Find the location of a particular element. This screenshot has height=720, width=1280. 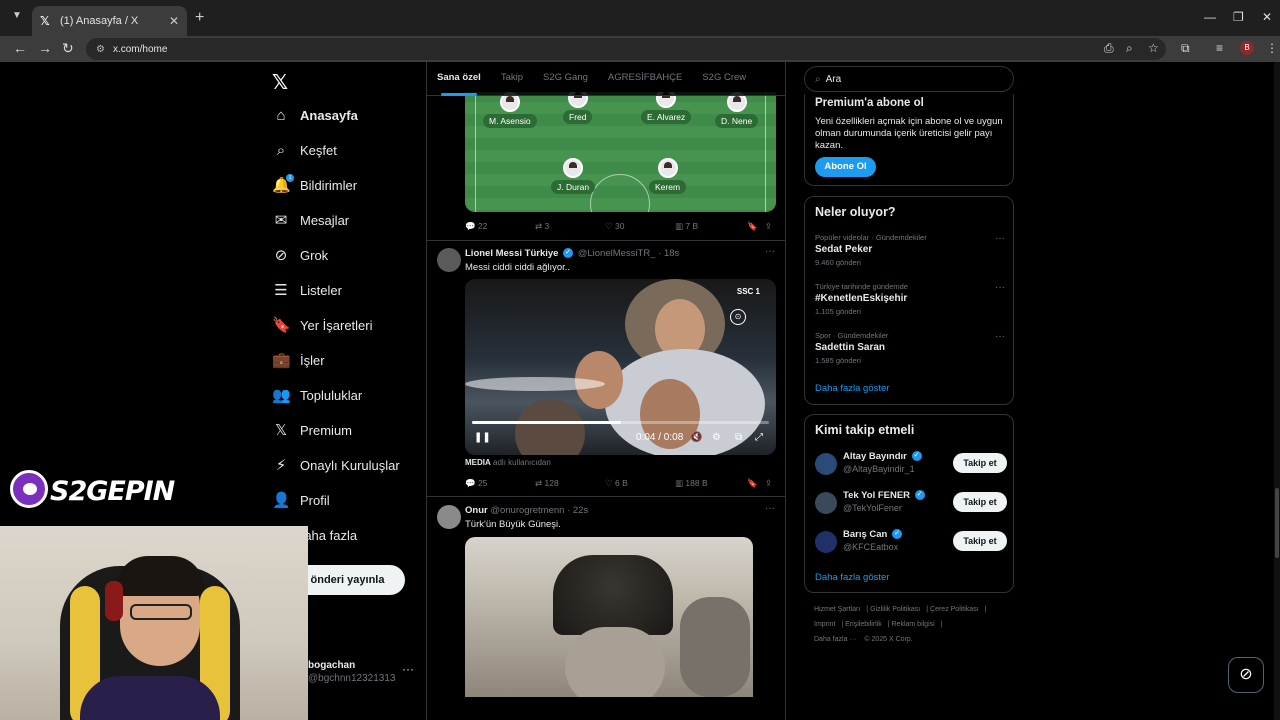

nav-item-x-logo: 𝕏 Premium is located at coordinates (312, 430).